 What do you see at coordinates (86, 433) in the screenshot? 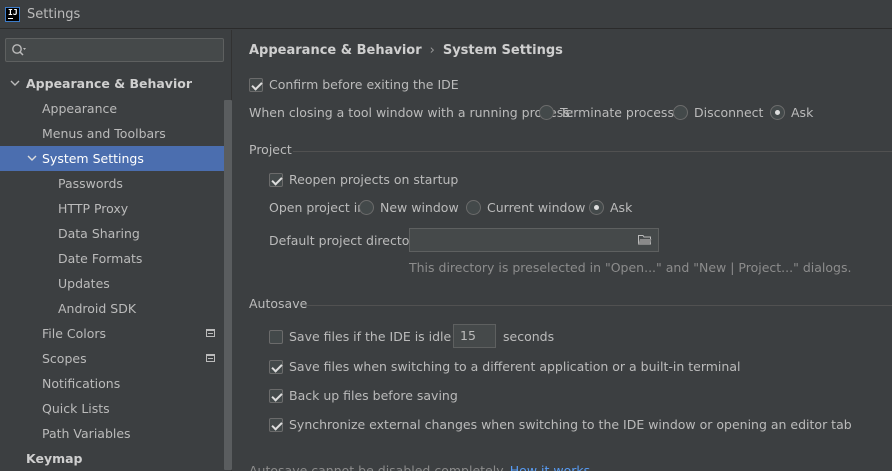
I see `tree-item-label: Path Variables` at bounding box center [86, 433].